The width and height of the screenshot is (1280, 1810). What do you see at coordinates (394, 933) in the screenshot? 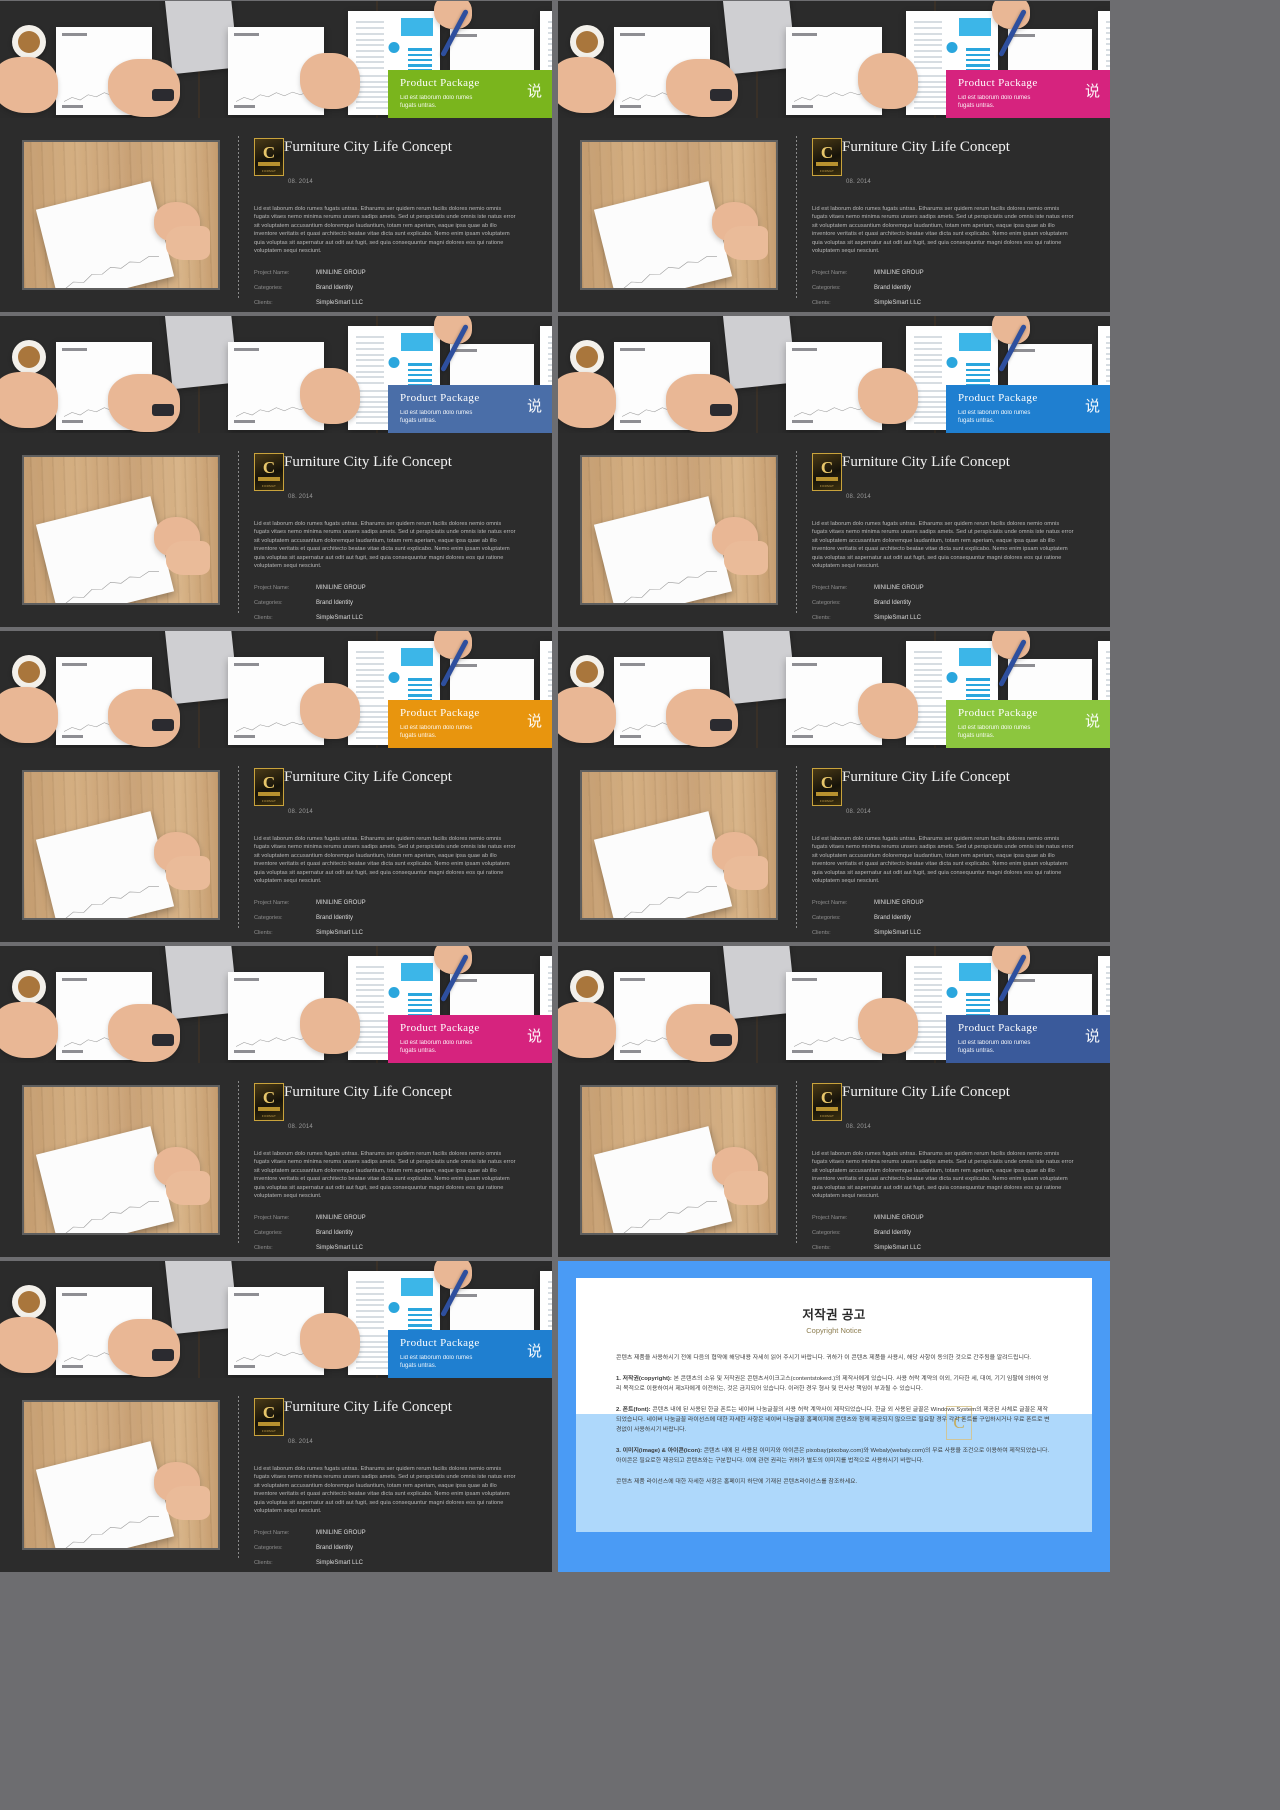
I see `meta-row: Clients: SimpleSmart LLC` at bounding box center [394, 933].